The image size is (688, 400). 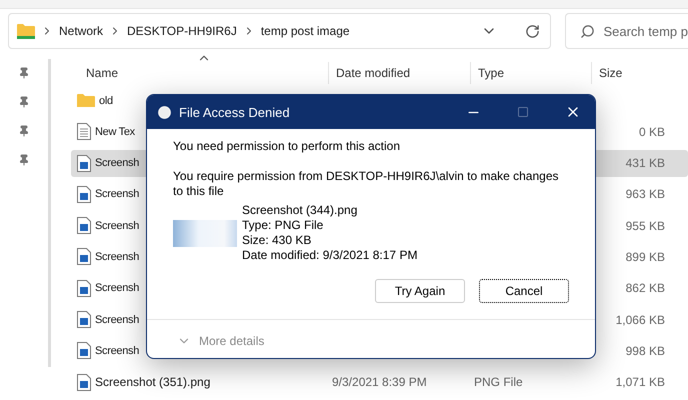 I want to click on file-size: 963 KB, so click(x=646, y=194).